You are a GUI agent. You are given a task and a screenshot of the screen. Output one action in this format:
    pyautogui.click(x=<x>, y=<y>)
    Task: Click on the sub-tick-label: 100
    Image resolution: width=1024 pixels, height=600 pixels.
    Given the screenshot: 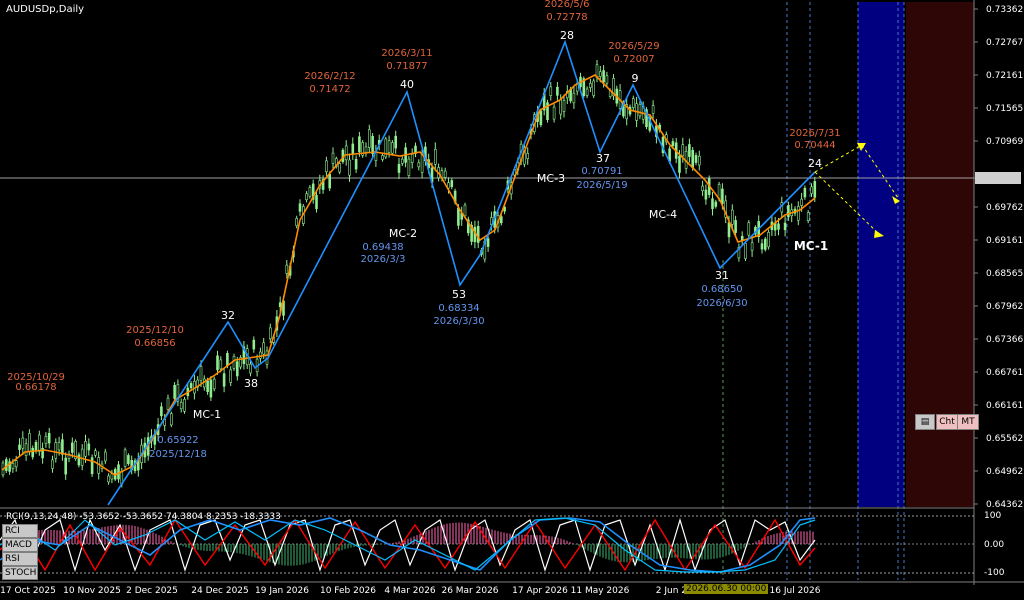 What is the action you would take?
    pyautogui.click(x=992, y=516)
    